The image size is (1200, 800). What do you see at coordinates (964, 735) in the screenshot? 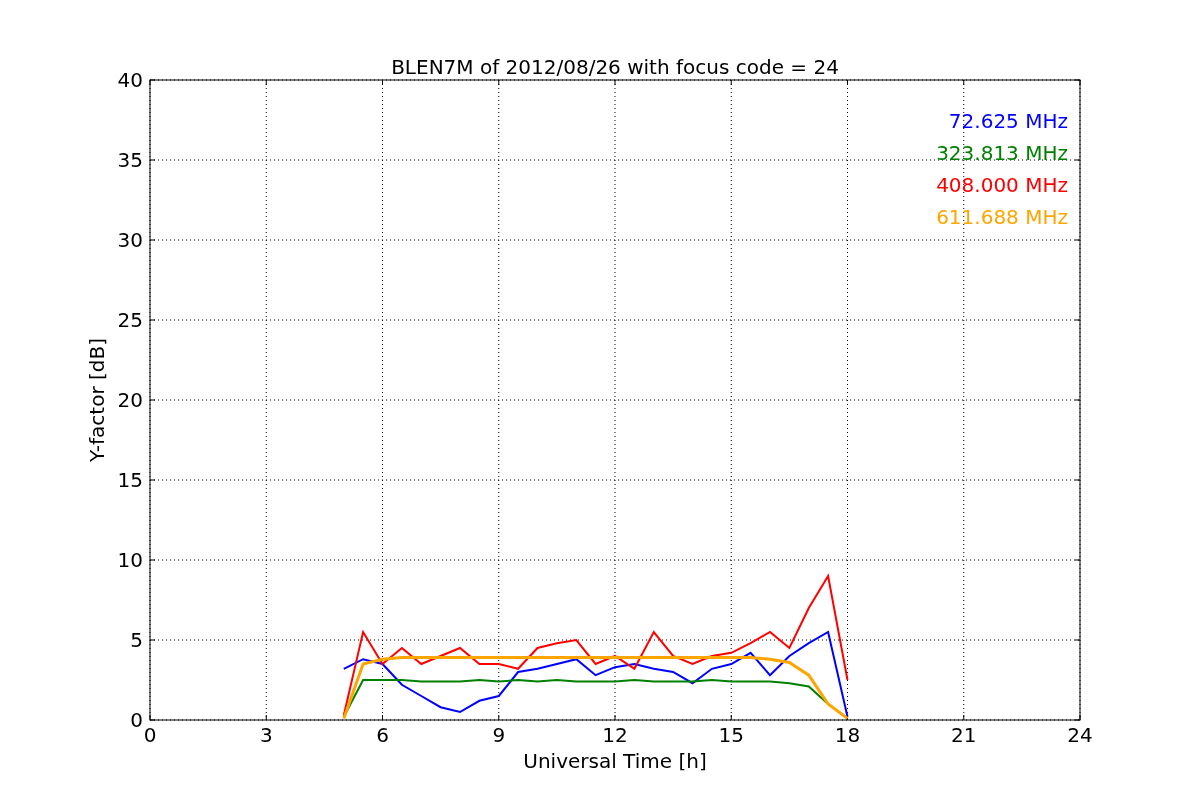
I see `x-tick-label: 21` at bounding box center [964, 735].